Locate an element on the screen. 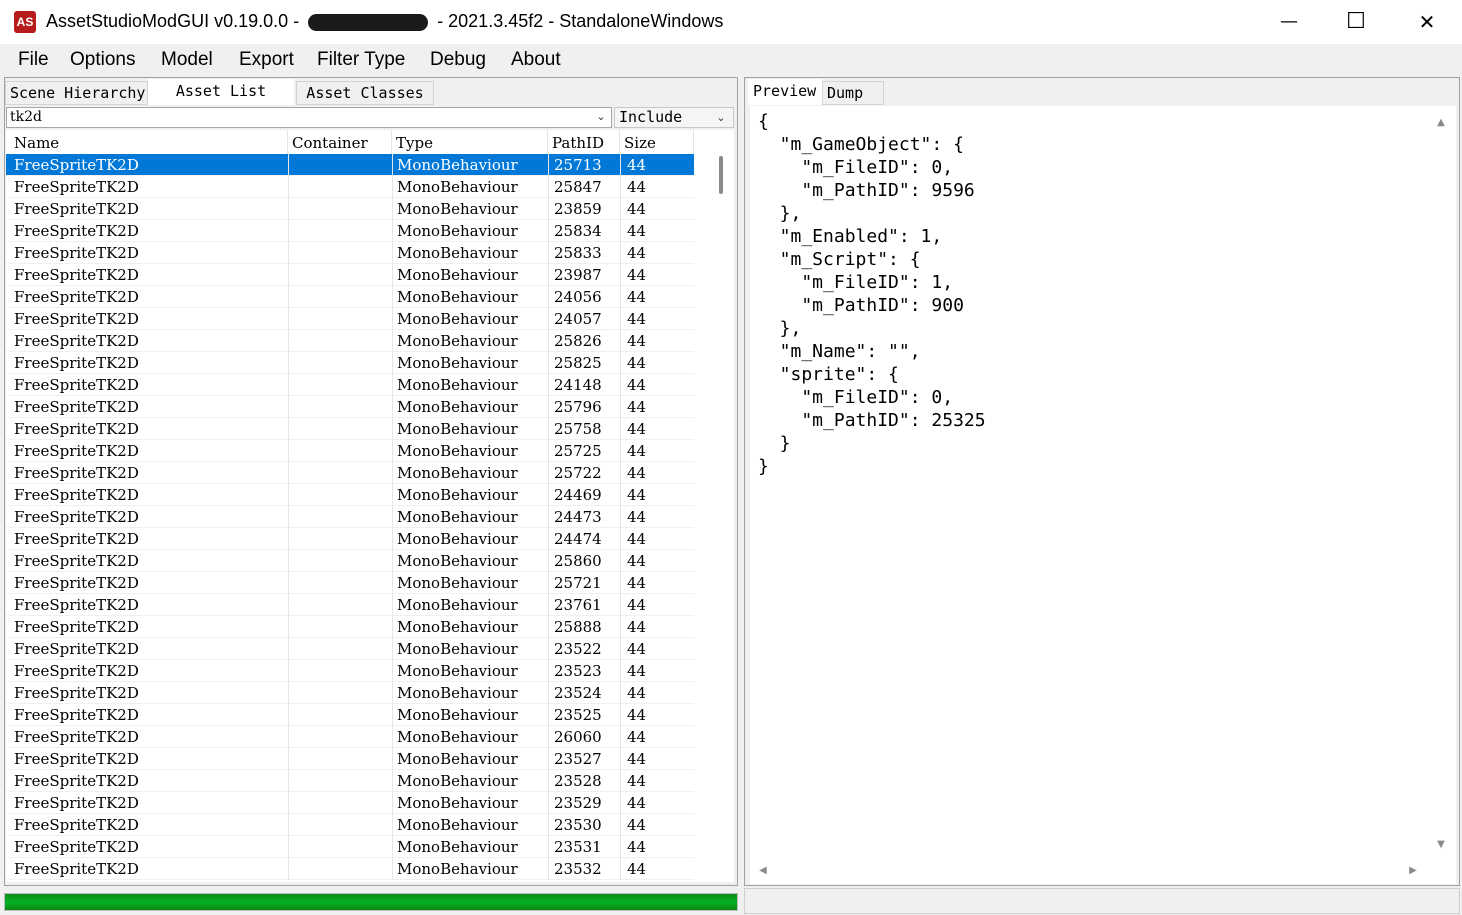 The height and width of the screenshot is (915, 1462). dump-vertical-scrollbar: ▲ ▼ is located at coordinates (1442, 483).